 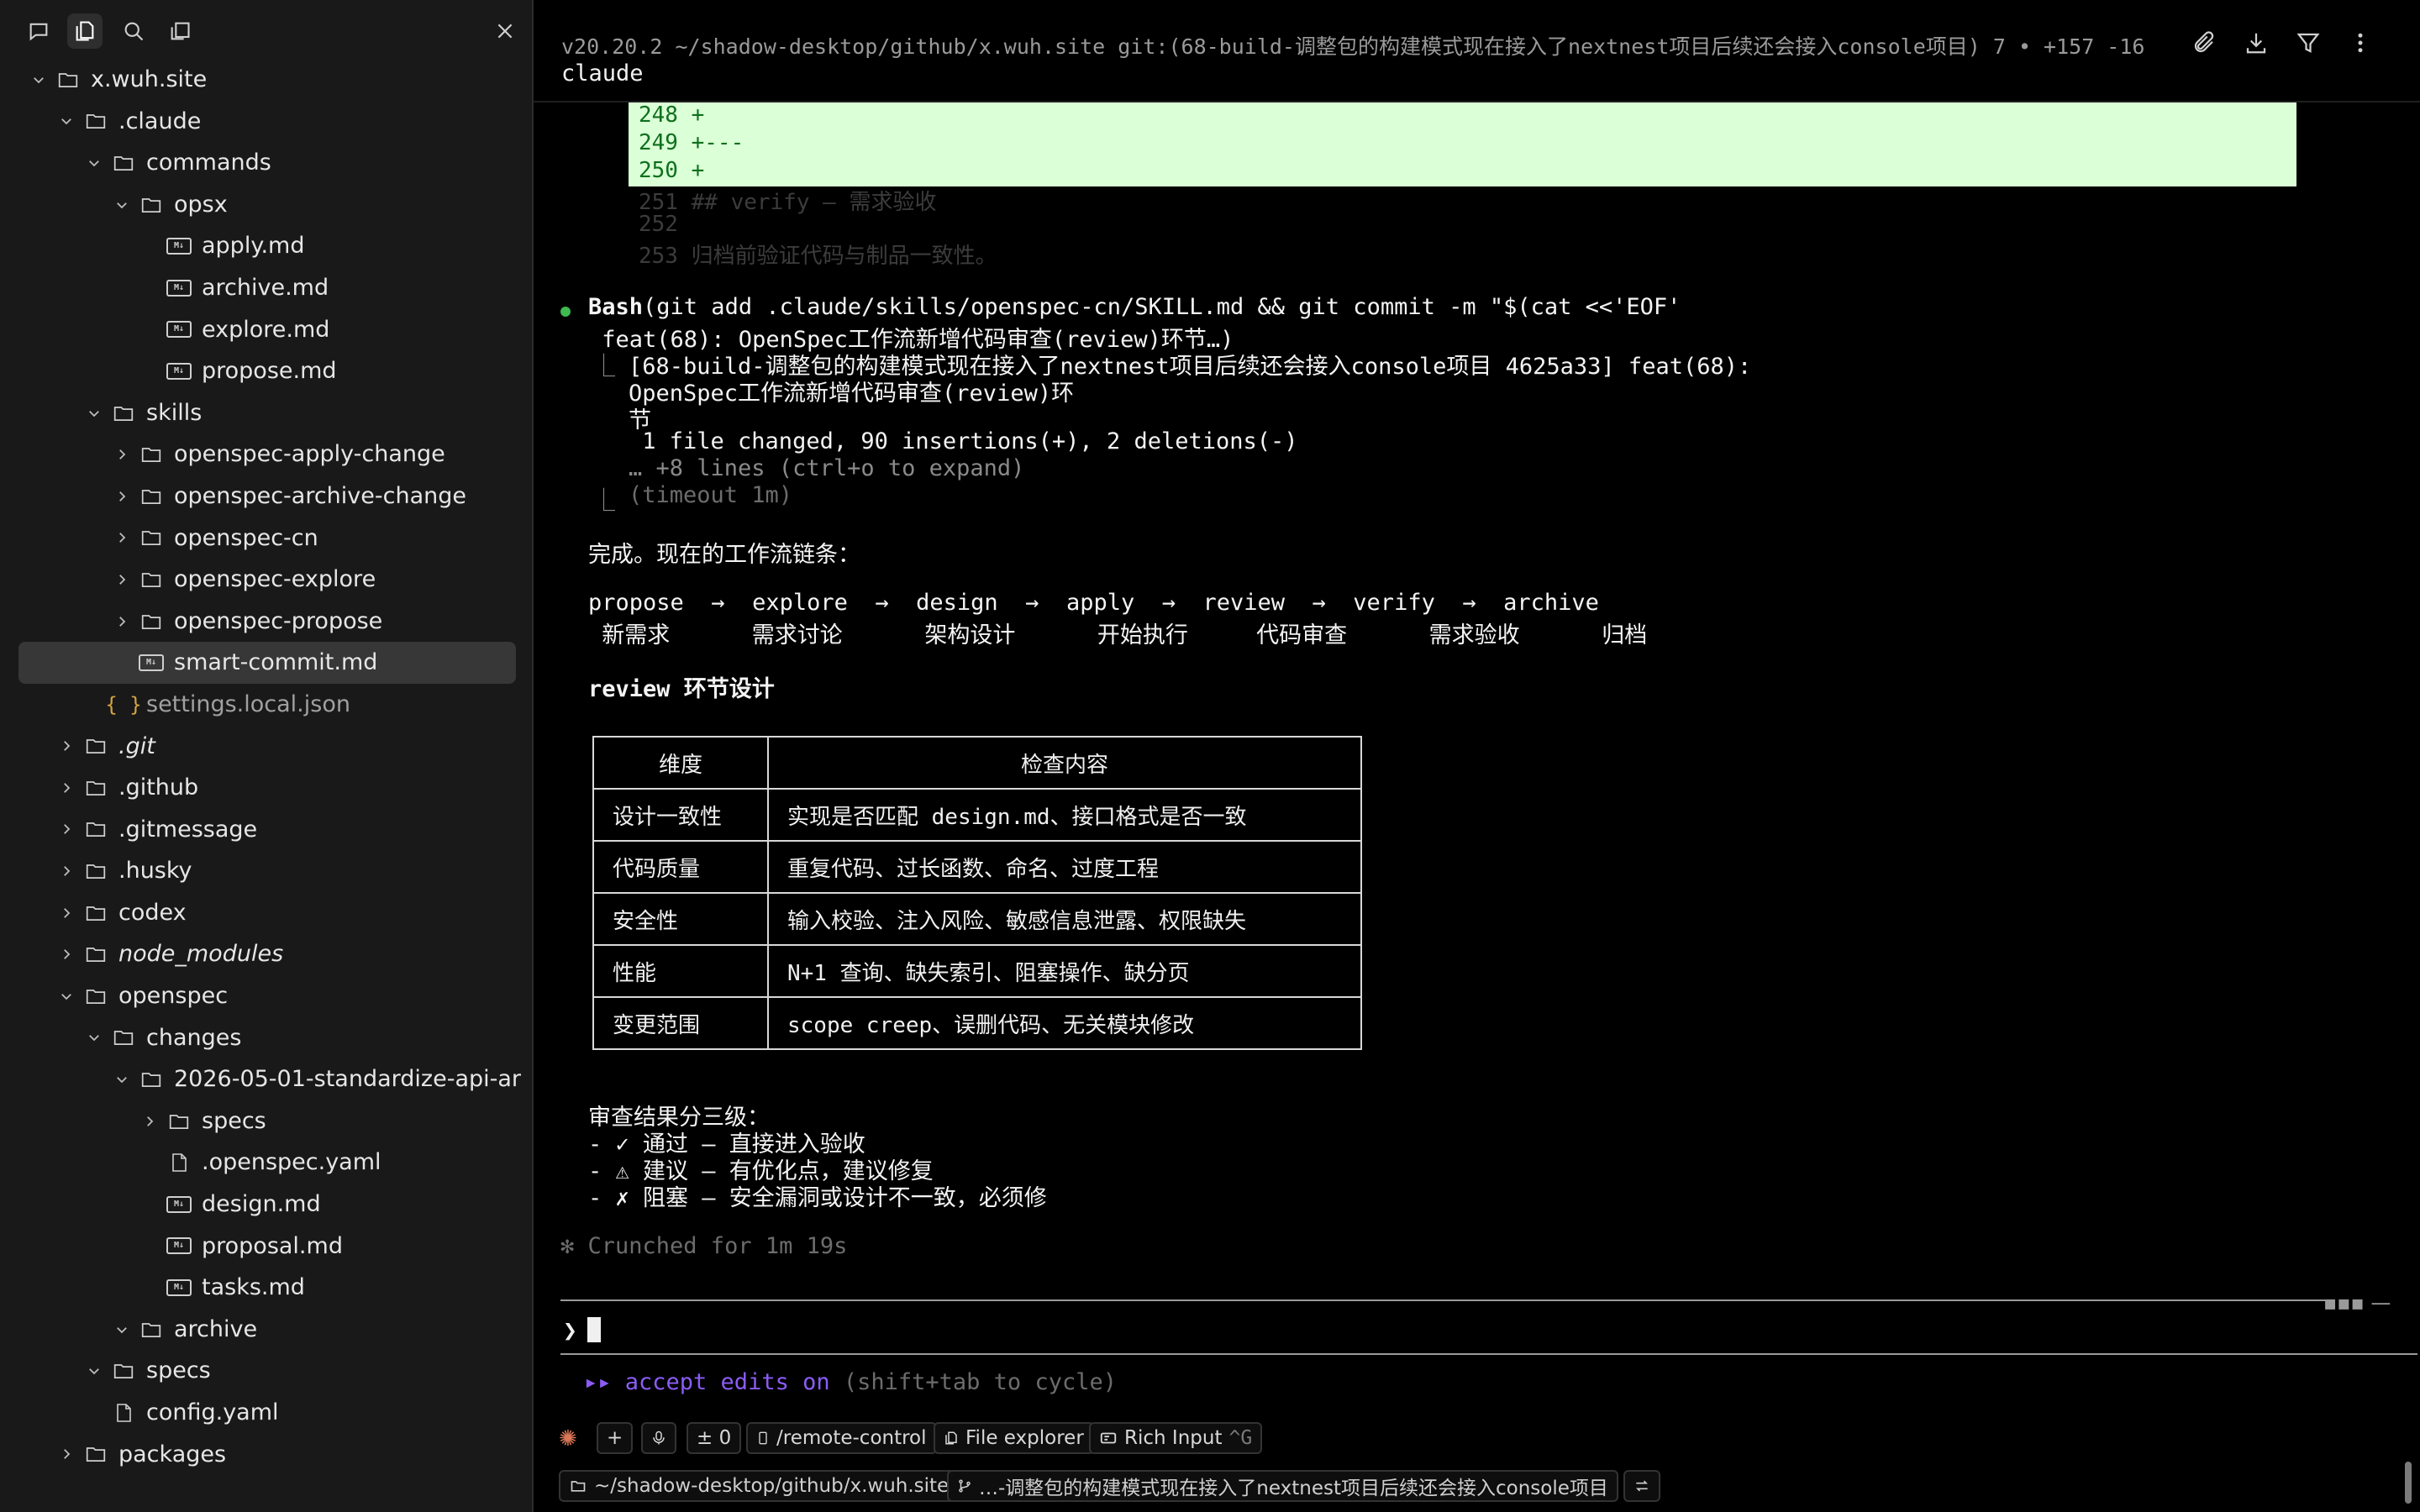 I want to click on accept-edits-status: ▸▸ accept edits on (shift+tab to cycle), so click(x=850, y=1382).